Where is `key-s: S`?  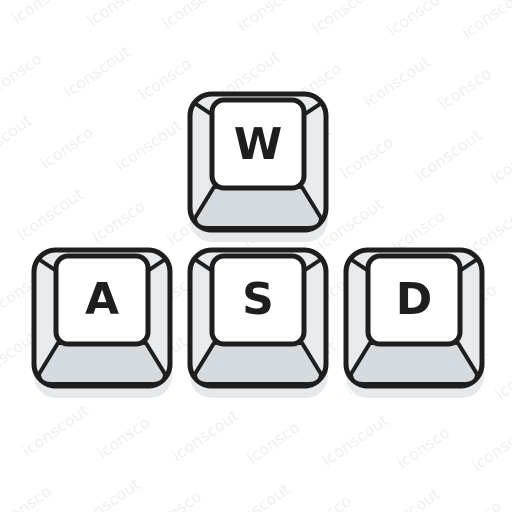 key-s: S is located at coordinates (258, 322).